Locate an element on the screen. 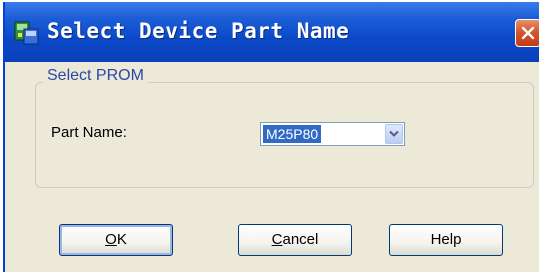 Image resolution: width=539 pixels, height=272 pixels. dialog-title: Select Device Part Name is located at coordinates (198, 31).